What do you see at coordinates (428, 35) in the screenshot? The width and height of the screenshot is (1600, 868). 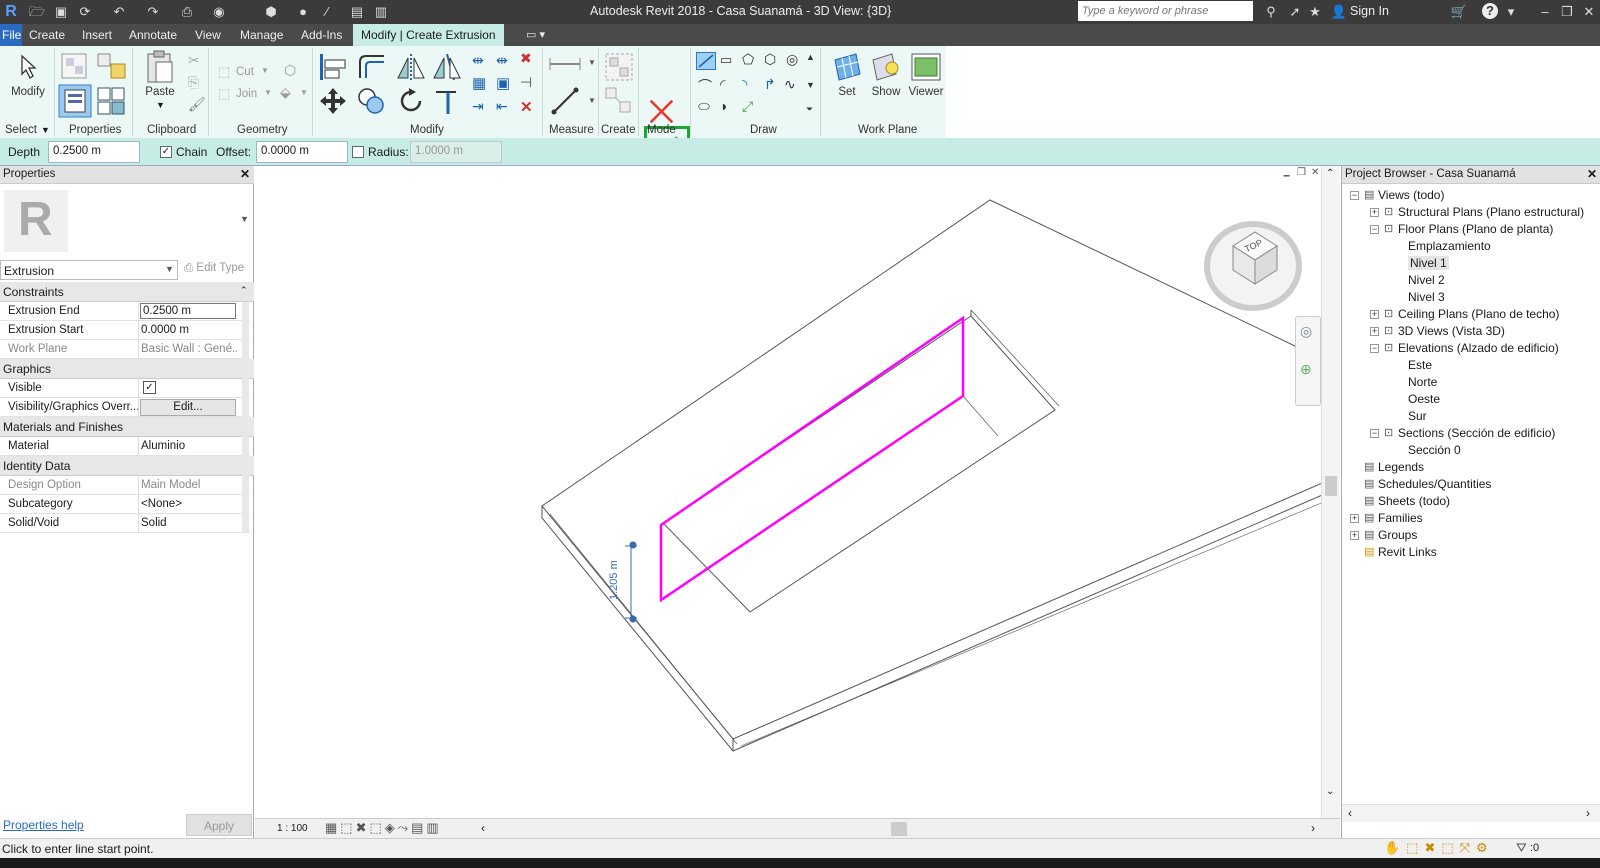 I see `tab-modify-create-extrusion: Modify | Create Extrusion` at bounding box center [428, 35].